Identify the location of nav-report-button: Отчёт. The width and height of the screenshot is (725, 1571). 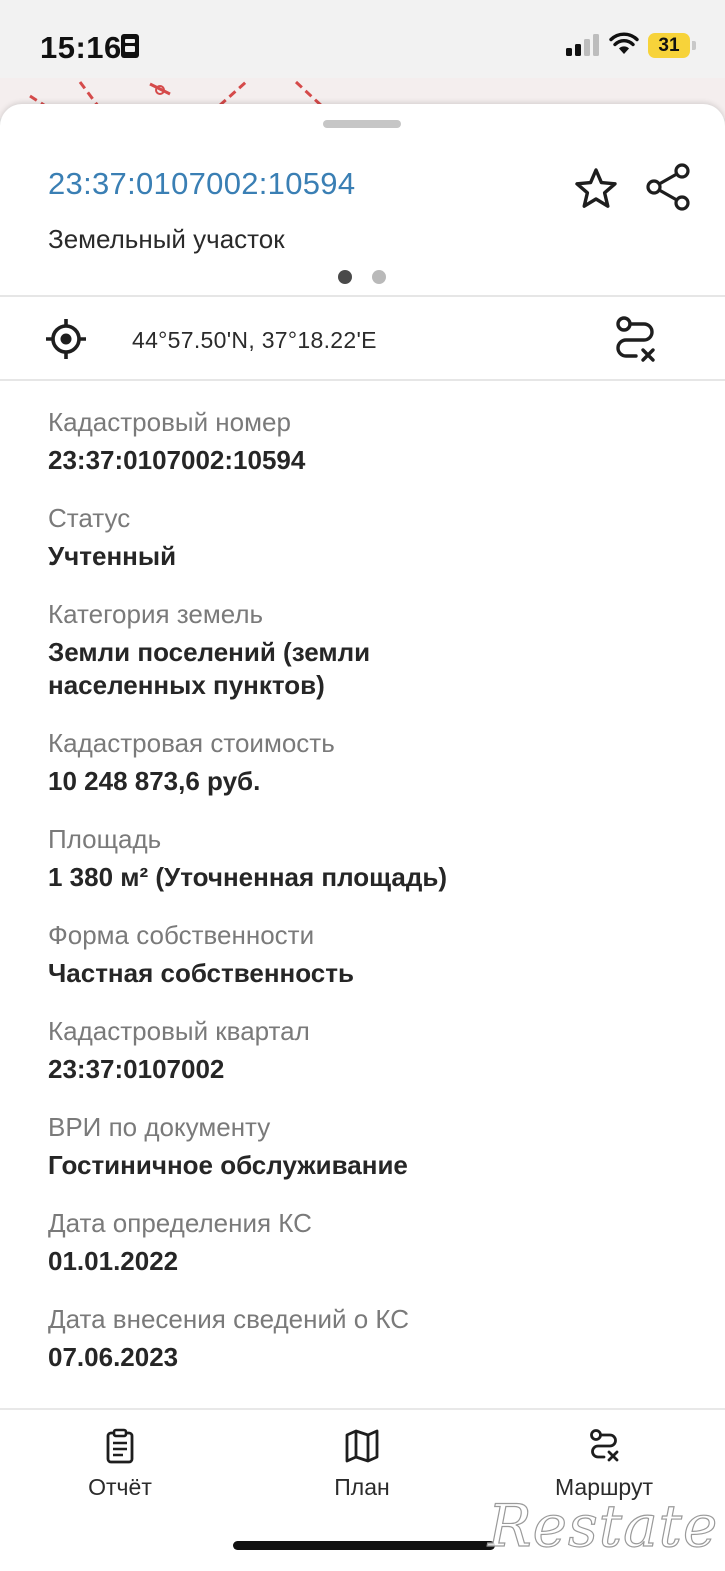
(120, 1465).